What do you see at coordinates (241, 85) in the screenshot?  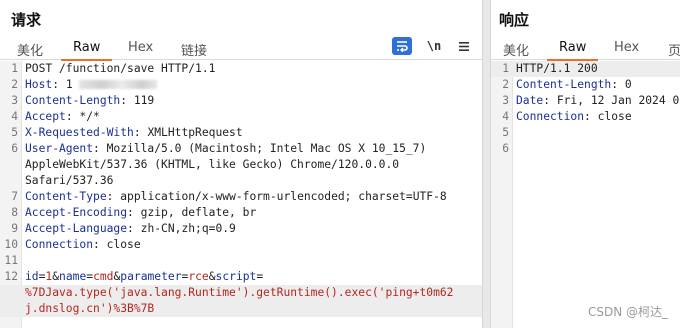 I see `request-line-2: 2 Host: 1` at bounding box center [241, 85].